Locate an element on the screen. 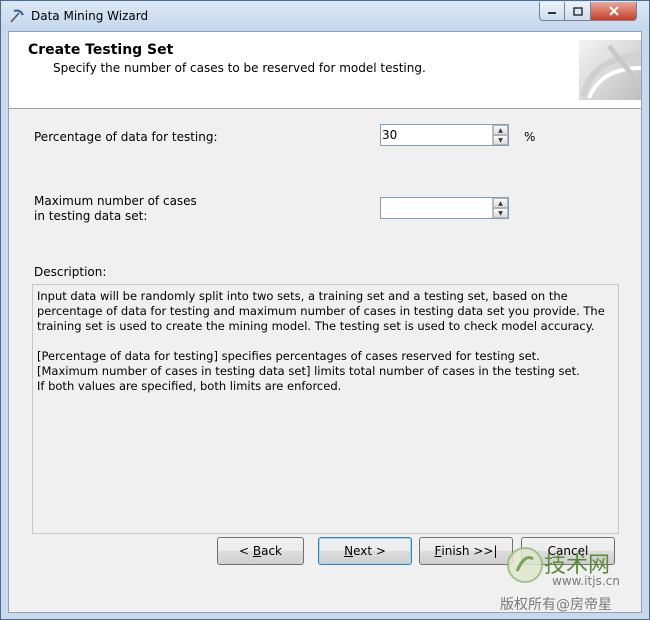  maximize-icon is located at coordinates (577, 11).